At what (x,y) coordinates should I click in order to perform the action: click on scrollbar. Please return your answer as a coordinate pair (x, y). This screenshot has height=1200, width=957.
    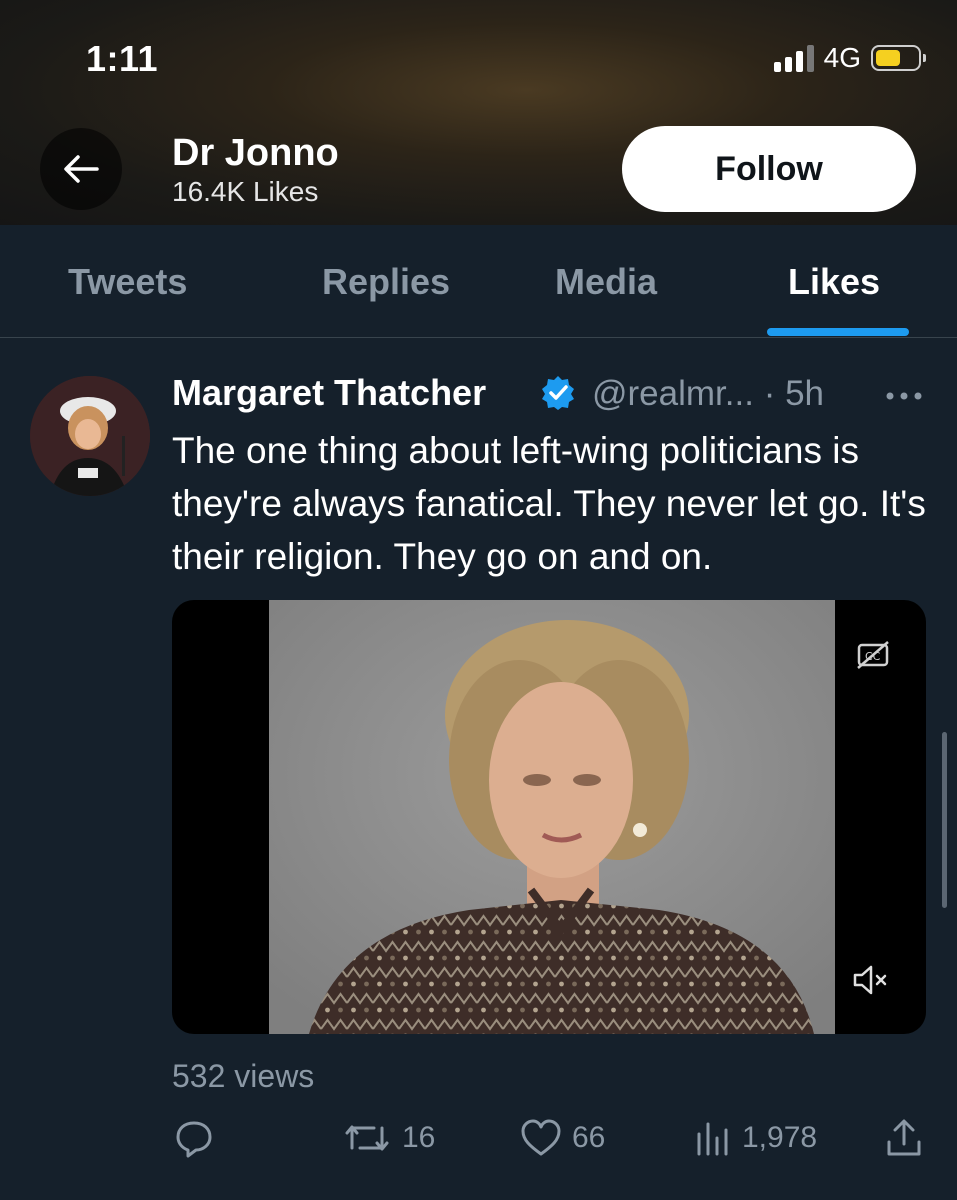
    Looking at the image, I should click on (944, 820).